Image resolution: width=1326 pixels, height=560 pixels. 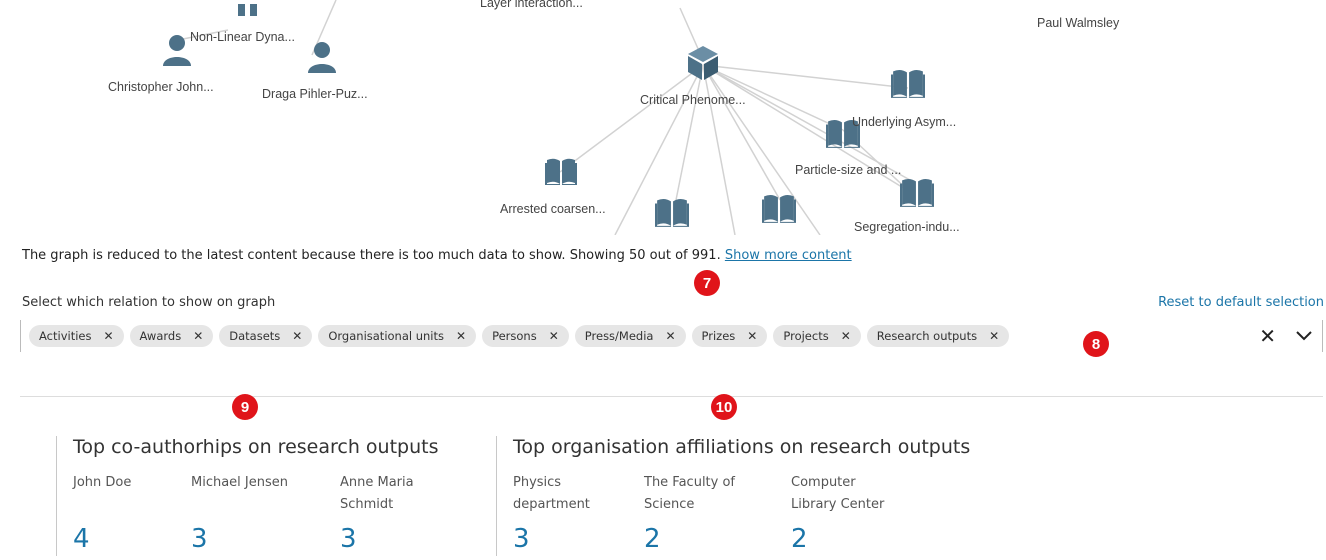 I want to click on organisation-name: The Faculty of Science, so click(x=699, y=494).